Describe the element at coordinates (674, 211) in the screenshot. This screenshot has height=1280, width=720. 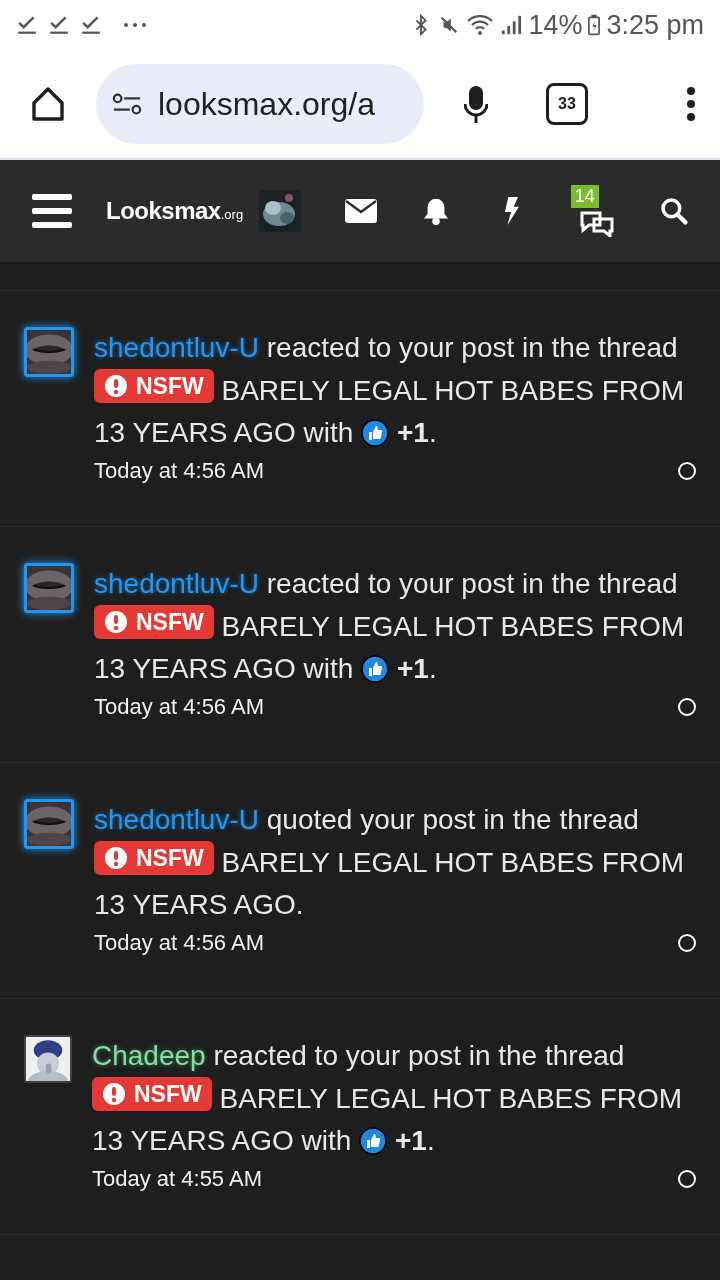
I see `search-icon` at that location.